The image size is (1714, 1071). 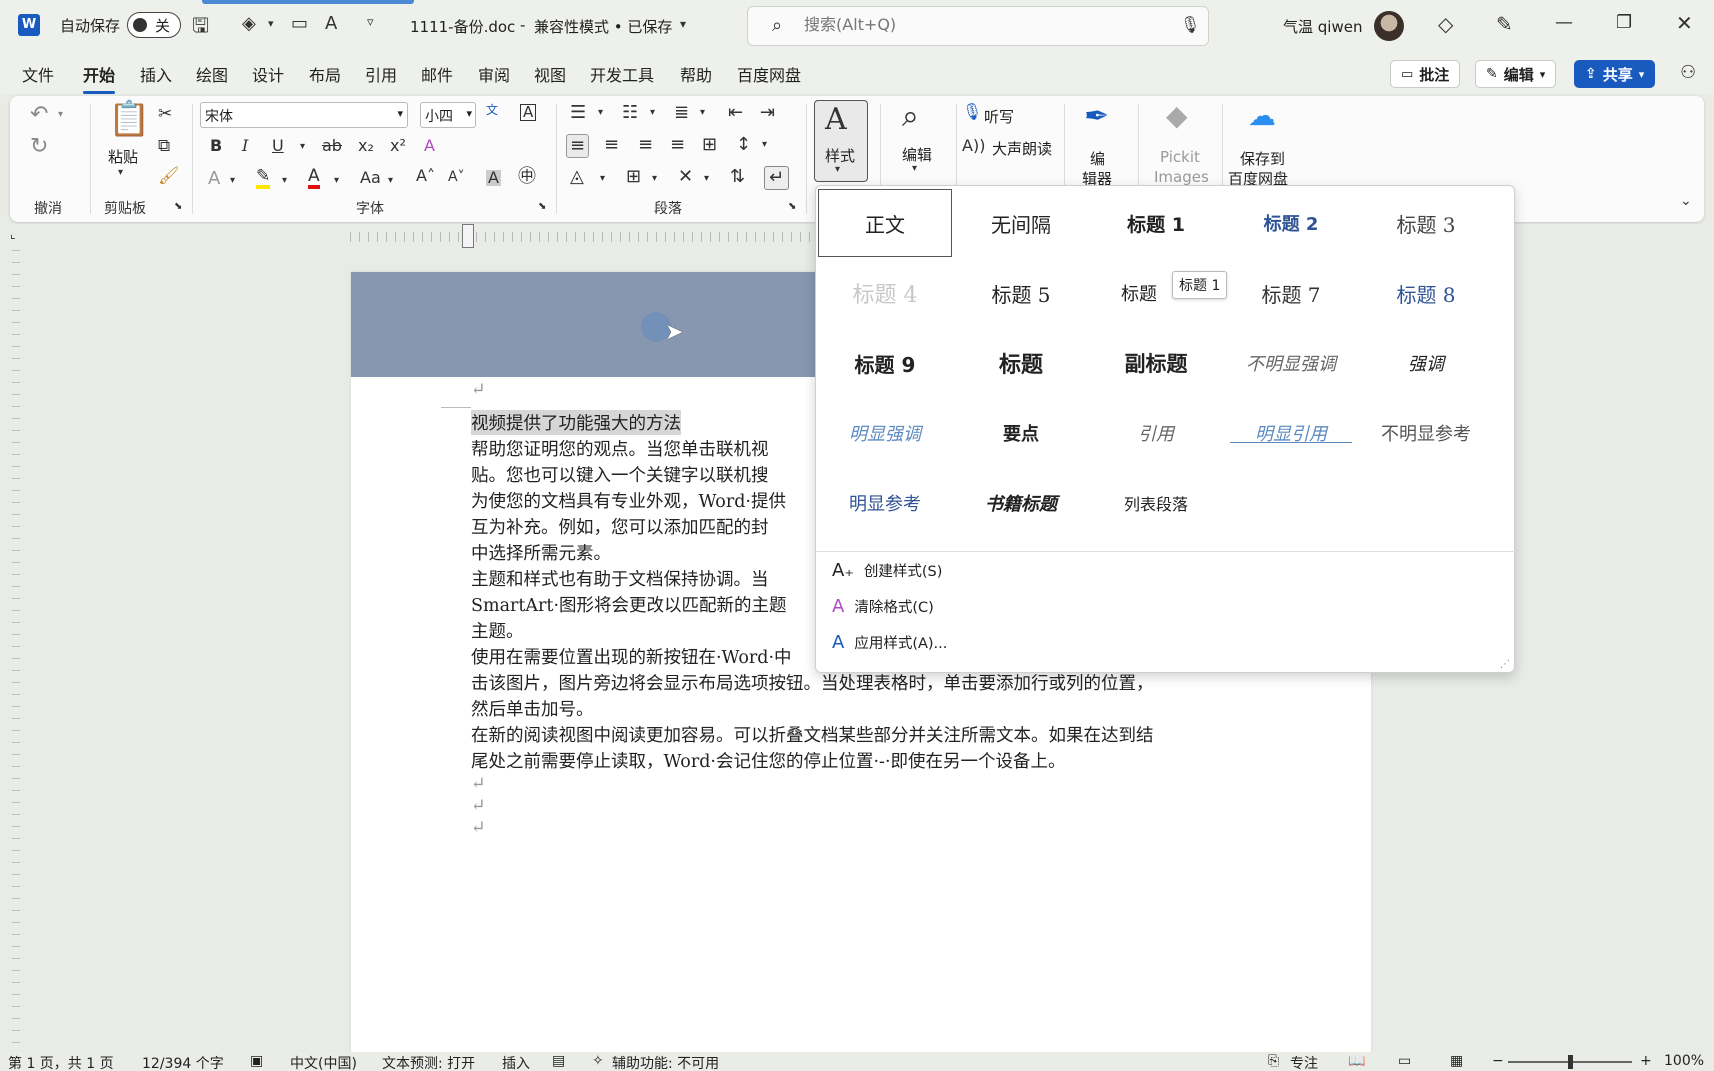 What do you see at coordinates (1021, 293) in the screenshot?
I see `style-heading-5: 标题 5` at bounding box center [1021, 293].